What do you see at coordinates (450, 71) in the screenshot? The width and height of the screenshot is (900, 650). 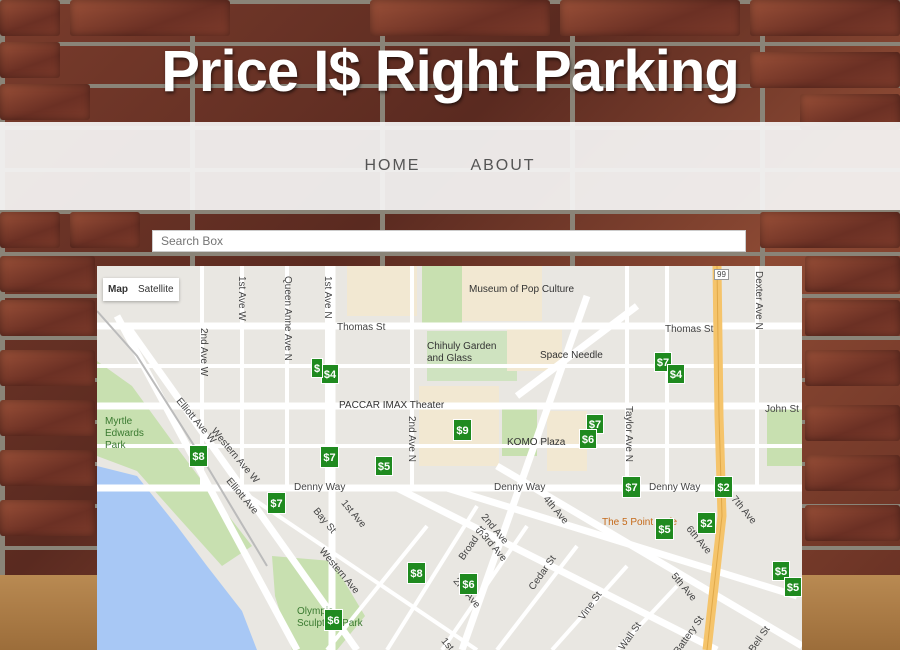 I see `site-title: Price I$ Right Parking` at bounding box center [450, 71].